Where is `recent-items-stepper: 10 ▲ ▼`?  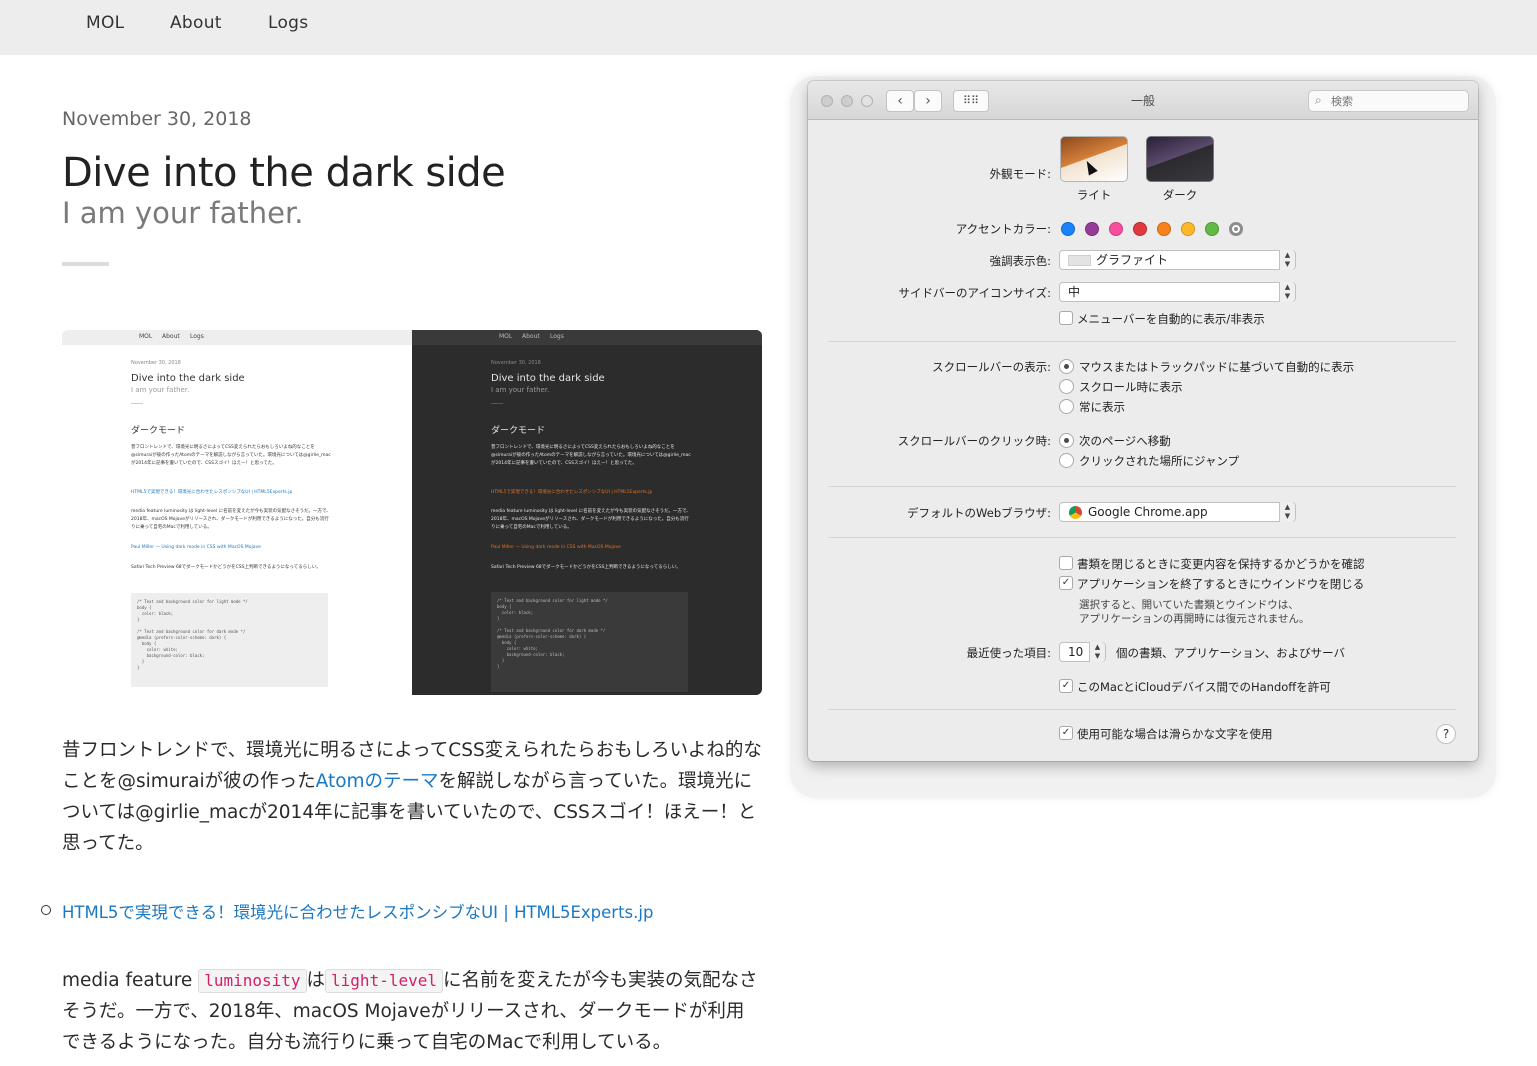 recent-items-stepper: 10 ▲ ▼ is located at coordinates (1082, 652).